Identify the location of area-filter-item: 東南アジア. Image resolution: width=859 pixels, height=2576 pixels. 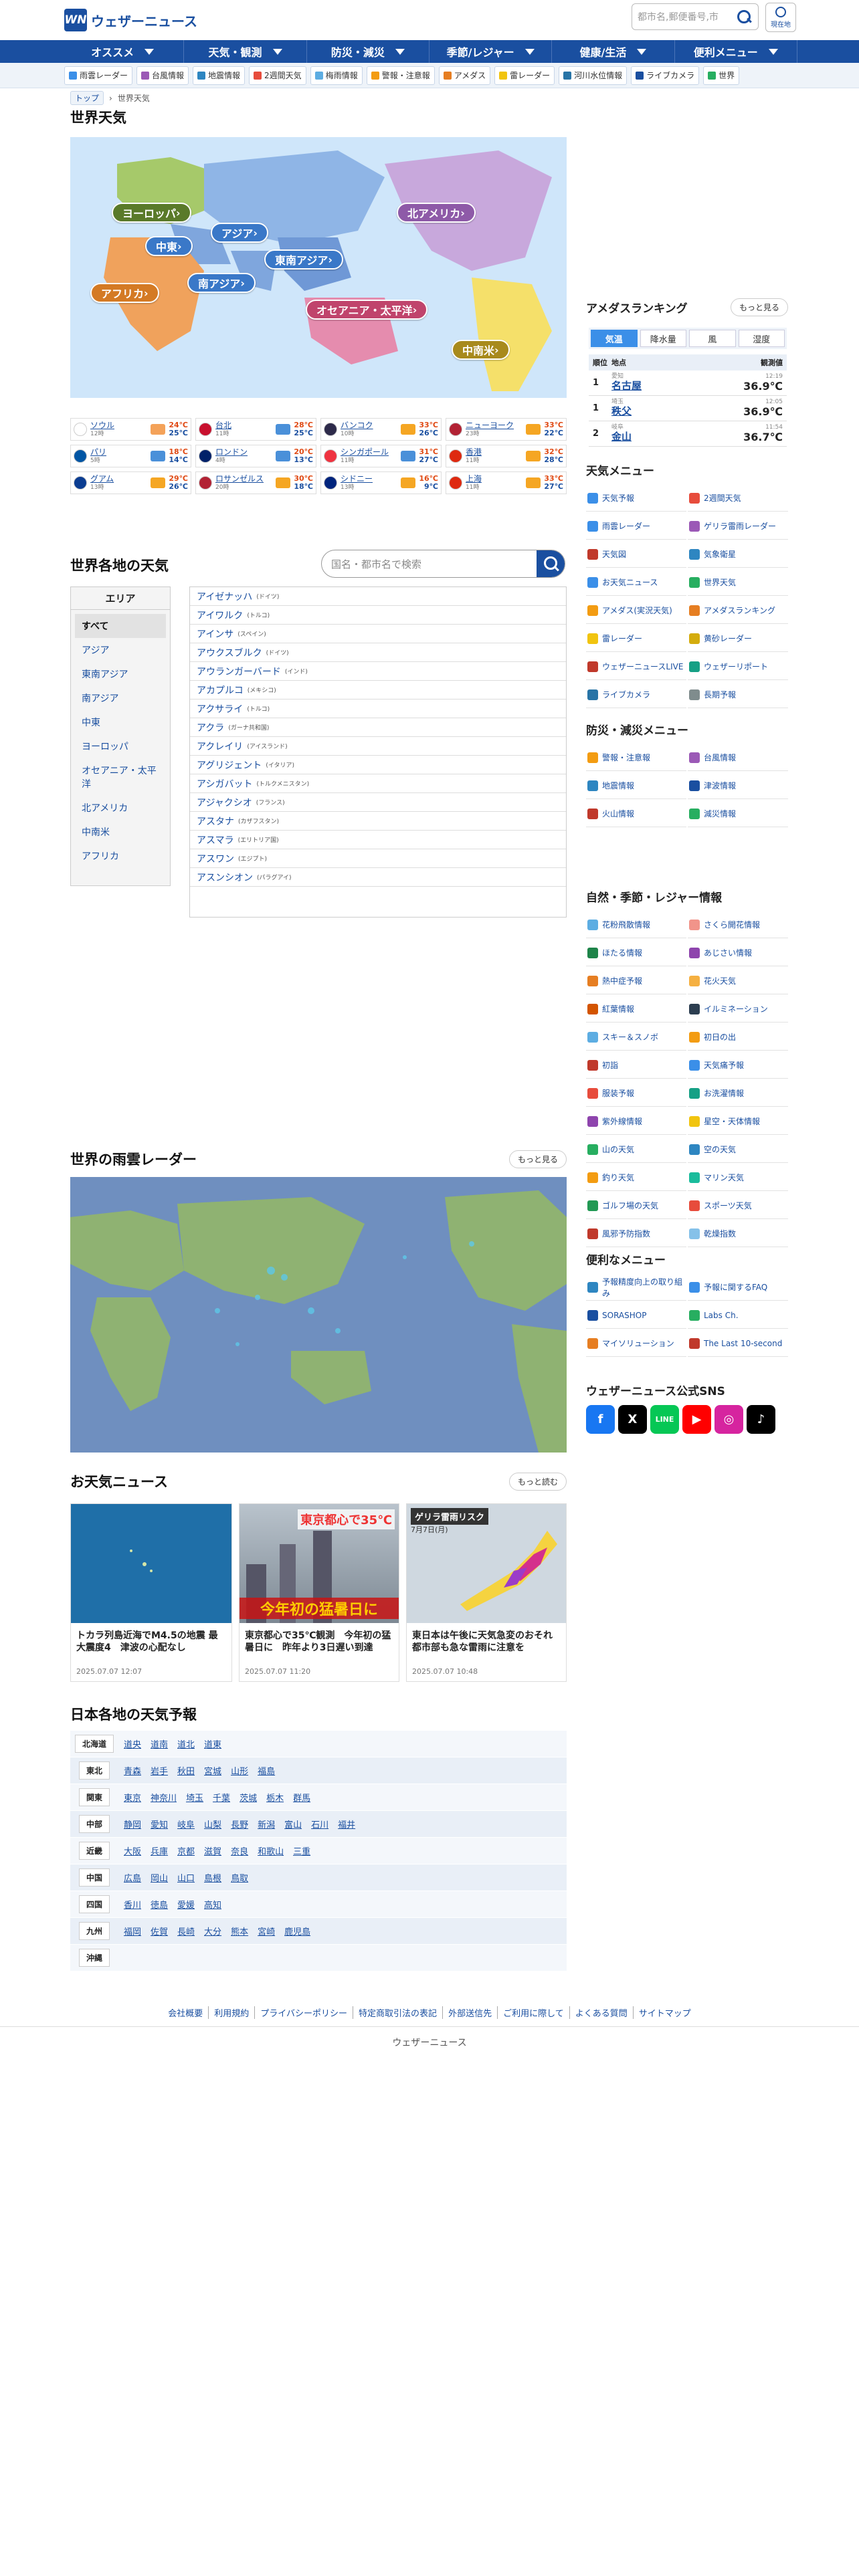
(120, 674).